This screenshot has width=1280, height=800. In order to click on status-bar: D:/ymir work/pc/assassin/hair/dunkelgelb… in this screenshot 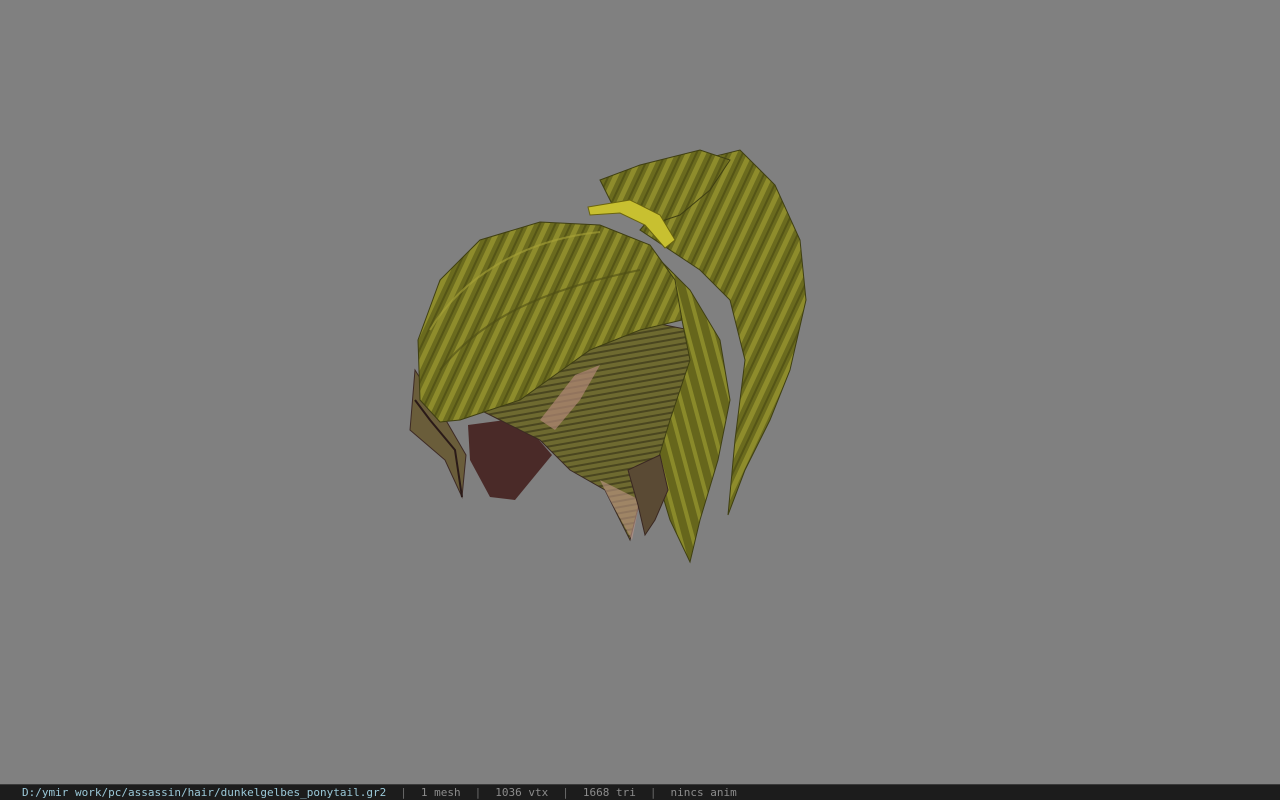, I will do `click(640, 792)`.